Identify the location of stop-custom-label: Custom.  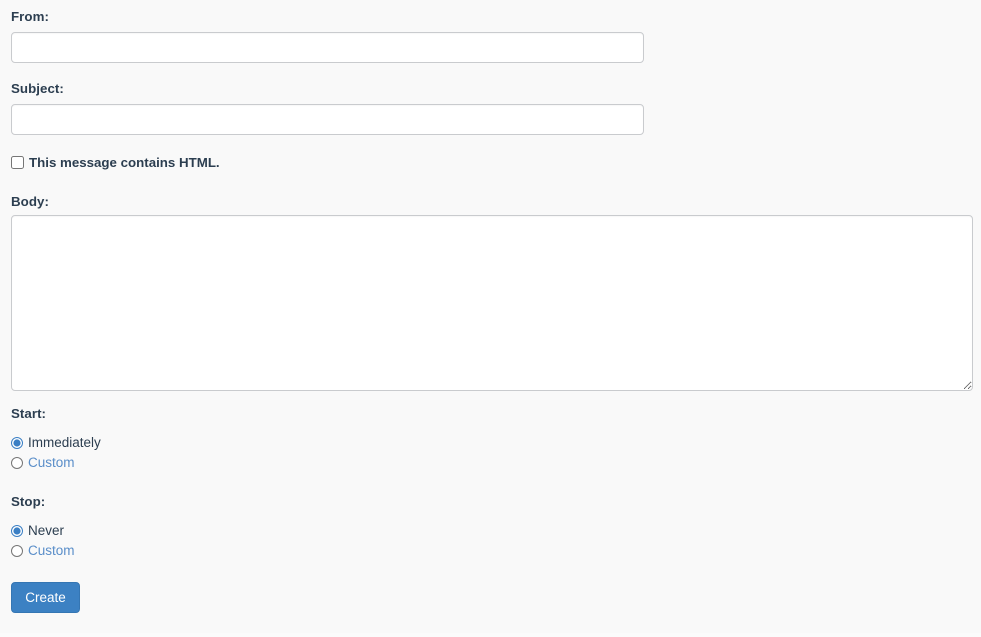
(51, 551).